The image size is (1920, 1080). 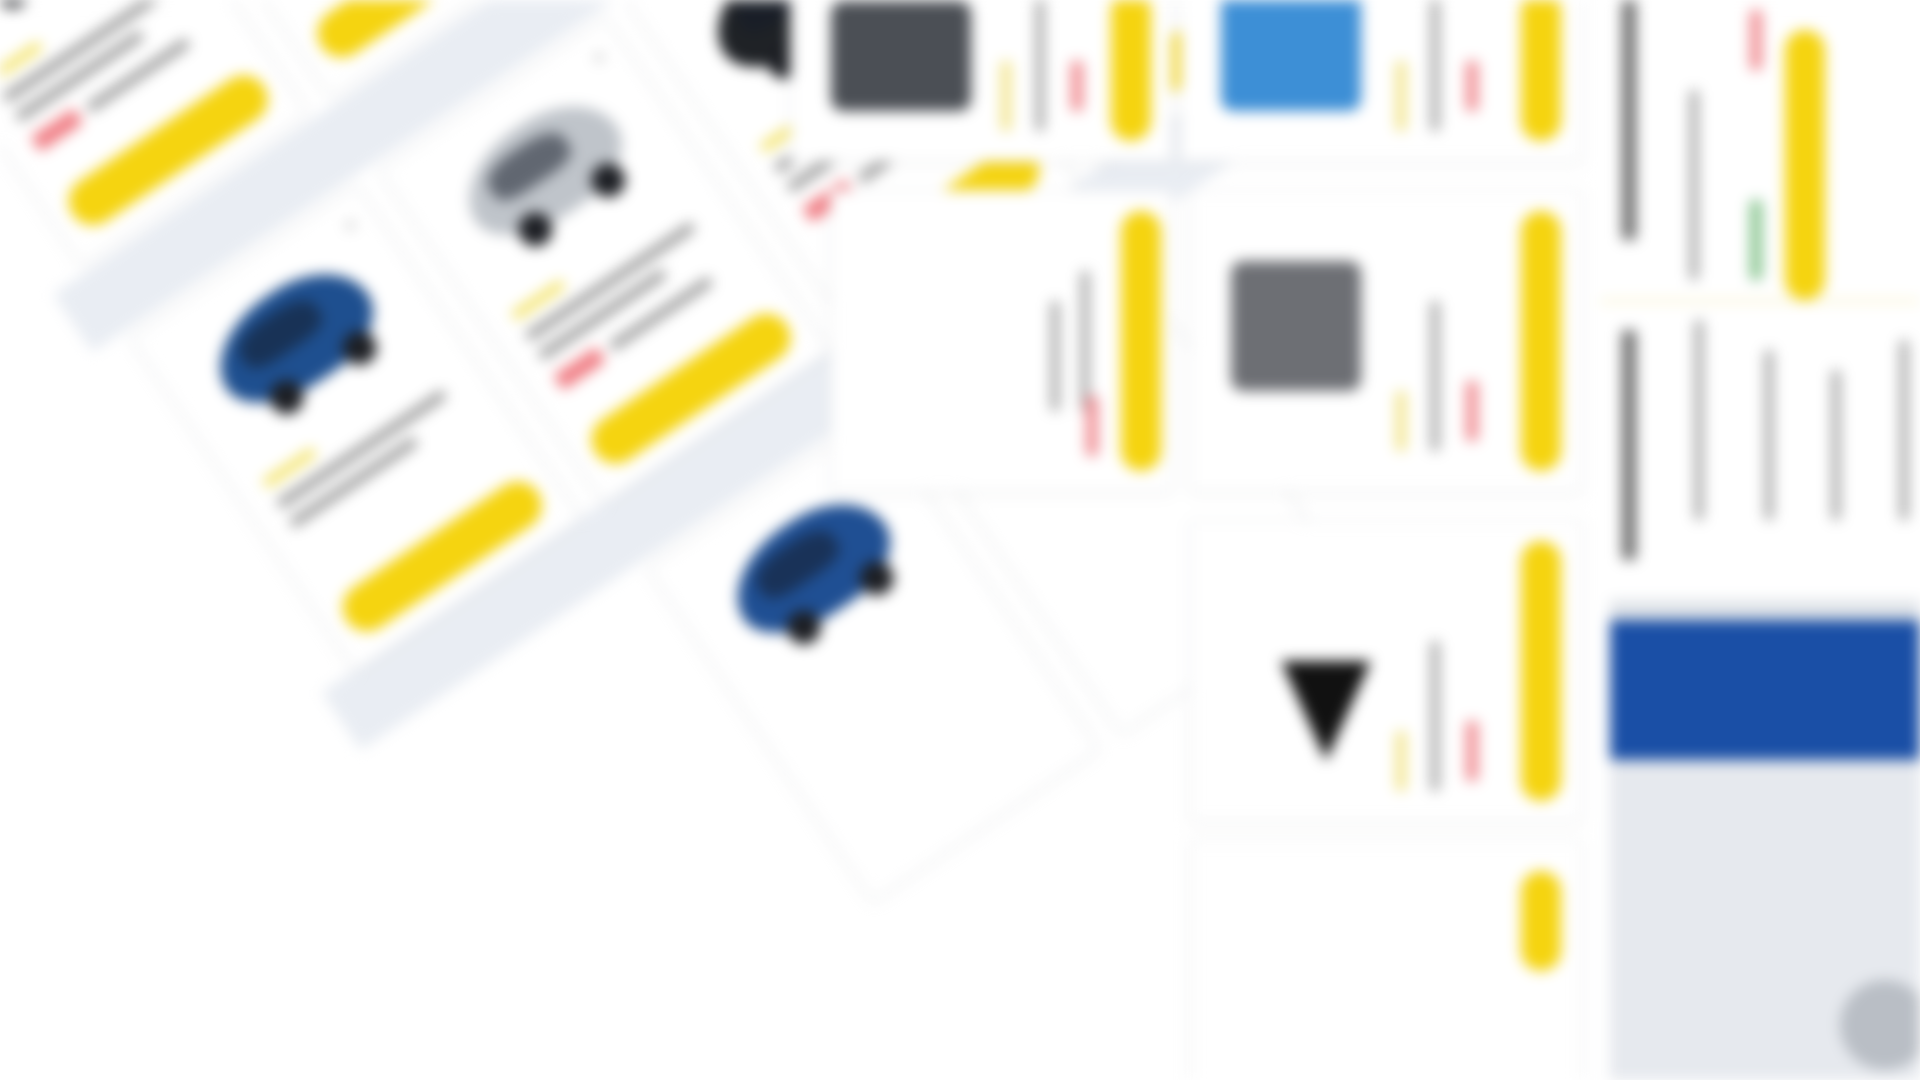 I want to click on corner-ribbon-icon, so click(x=1326, y=711).